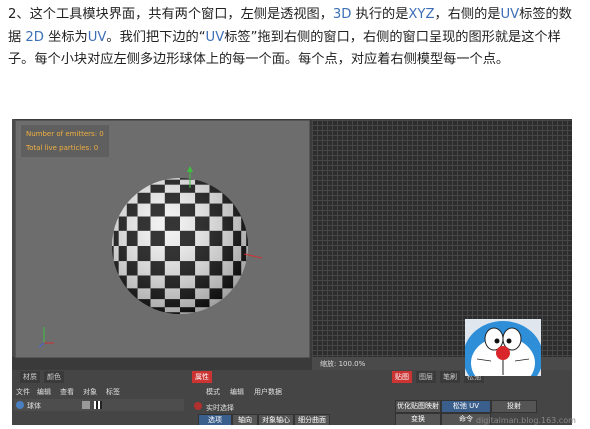 This screenshot has width=590, height=429. What do you see at coordinates (466, 406) in the screenshot?
I see `relax-uv-button: 松弛 UV` at bounding box center [466, 406].